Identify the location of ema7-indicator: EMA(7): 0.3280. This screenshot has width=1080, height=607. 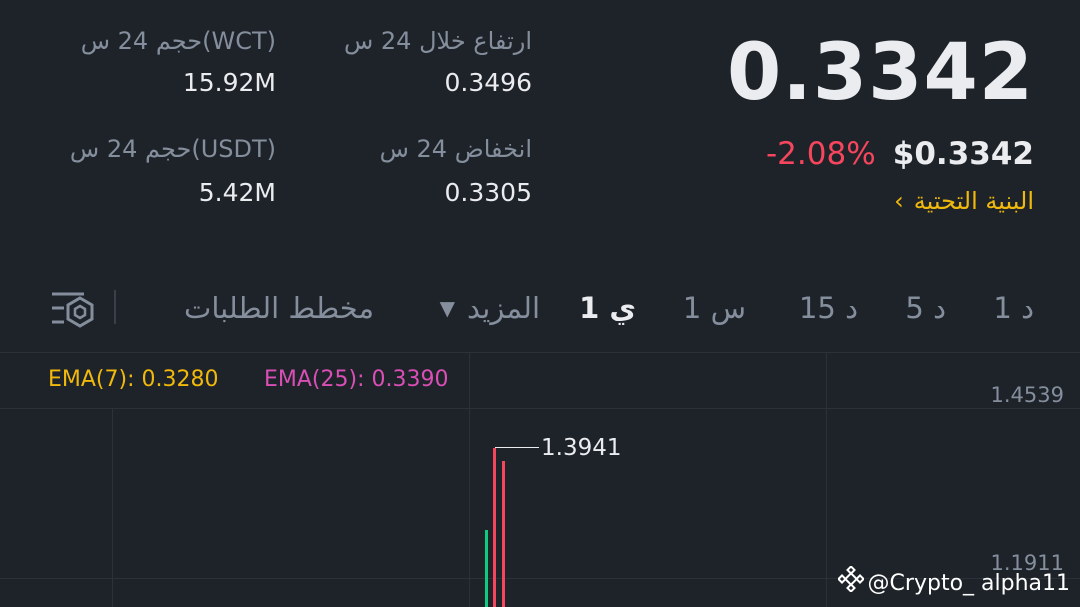
(133, 379).